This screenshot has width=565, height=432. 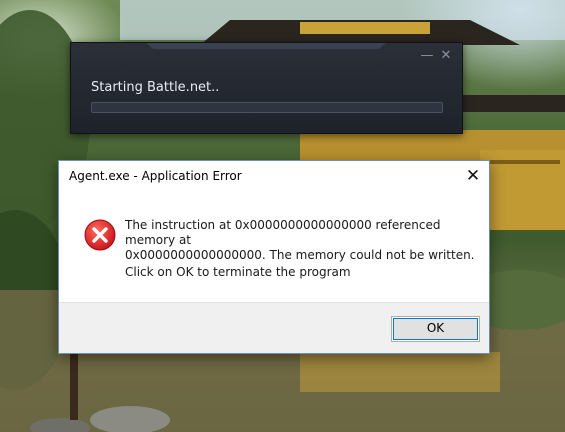 I want to click on battlenet-launcher-window: — ✕ Starting Battle.net.., so click(x=266, y=88).